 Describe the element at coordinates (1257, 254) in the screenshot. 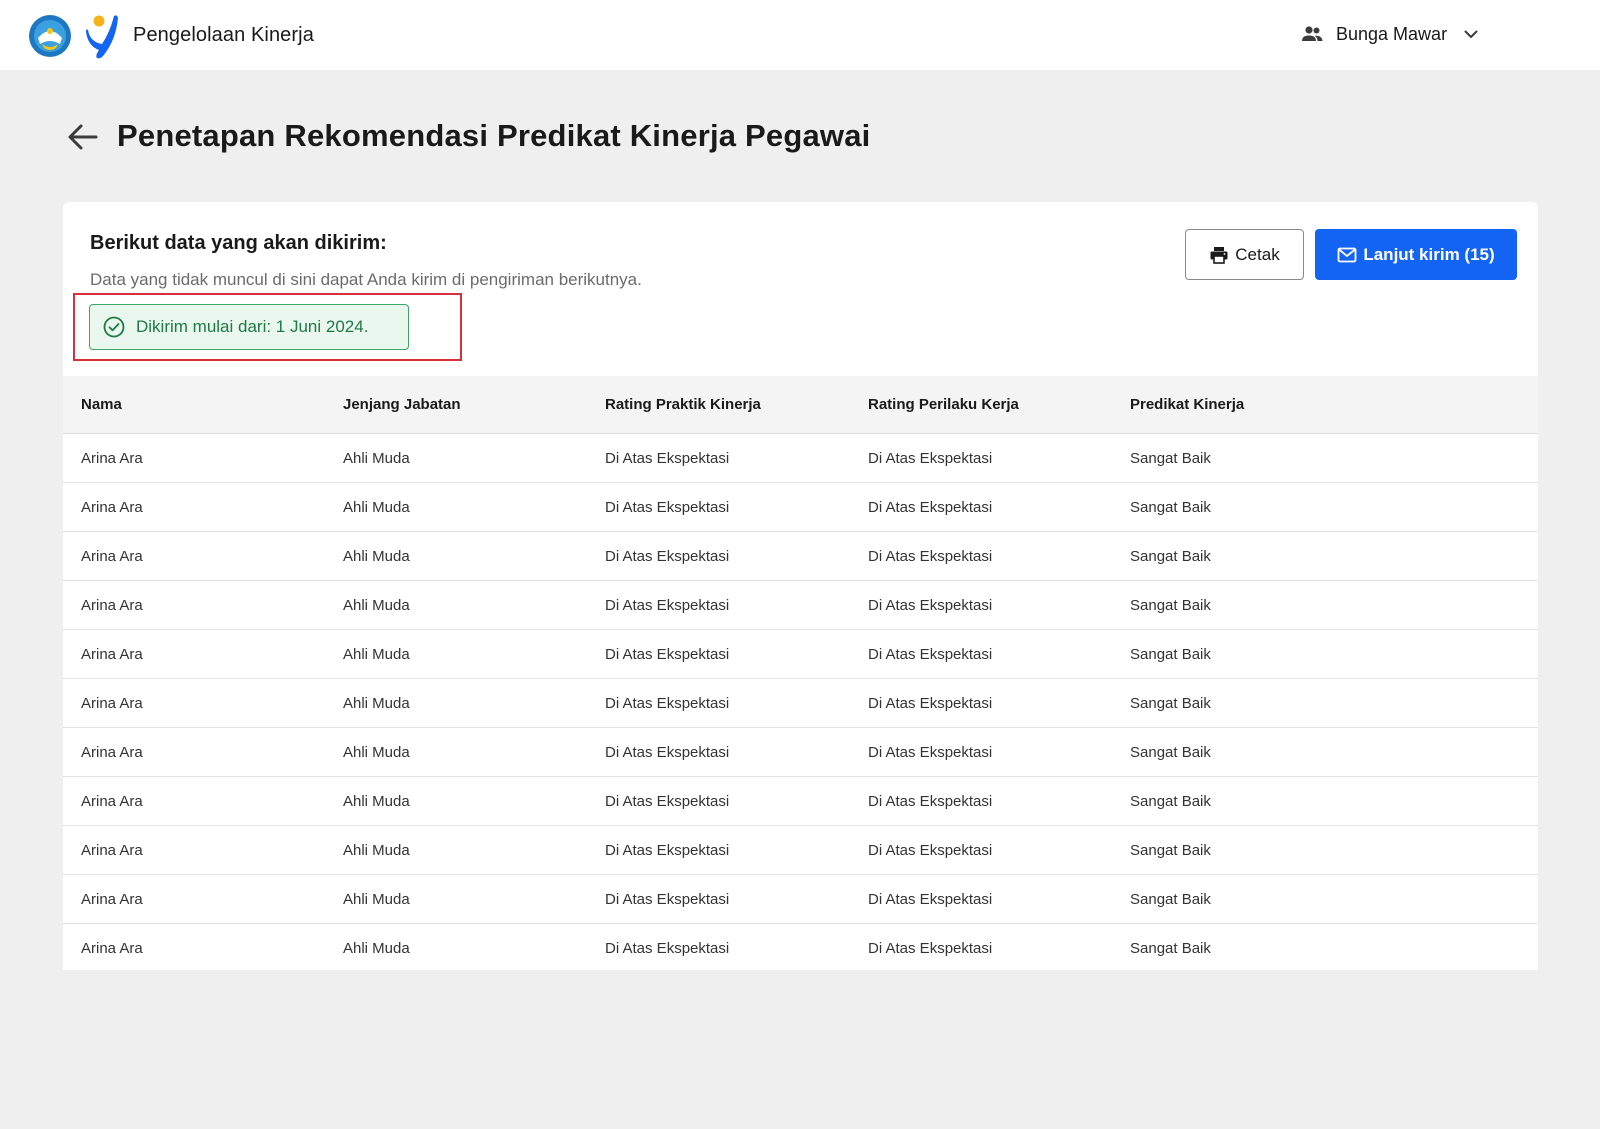

I see `print-label: Cetak` at that location.